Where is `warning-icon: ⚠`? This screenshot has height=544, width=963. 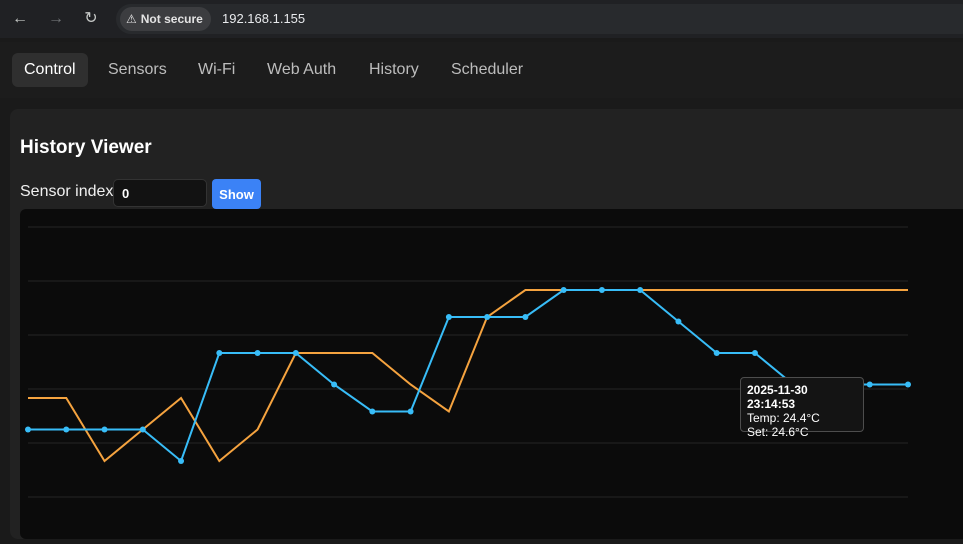
warning-icon: ⚠ is located at coordinates (131, 19).